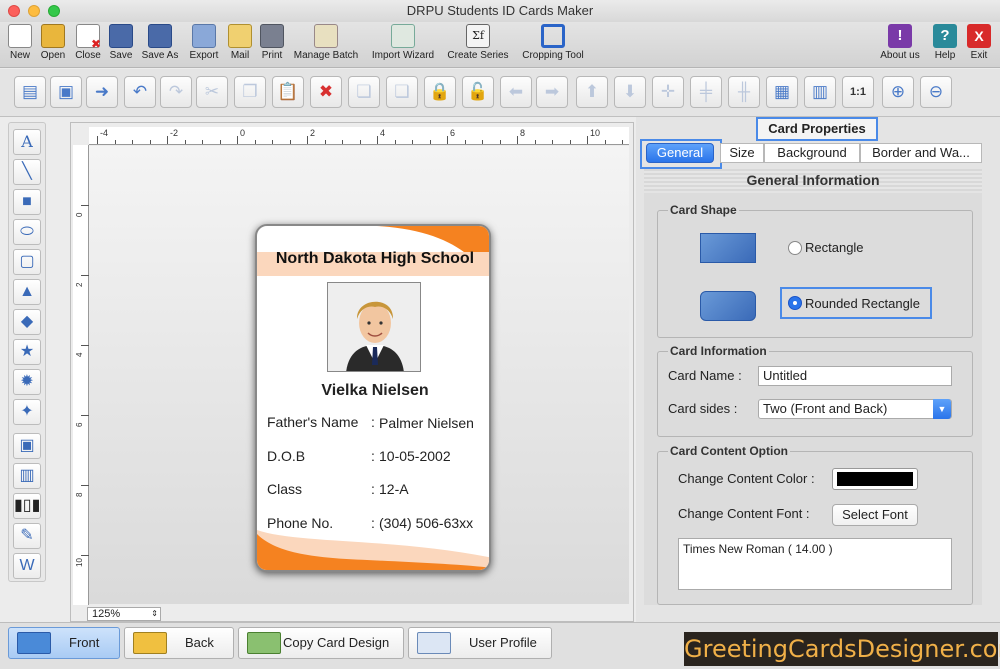  What do you see at coordinates (415, 456) in the screenshot?
I see `field-value-dob: 10-05-2002` at bounding box center [415, 456].